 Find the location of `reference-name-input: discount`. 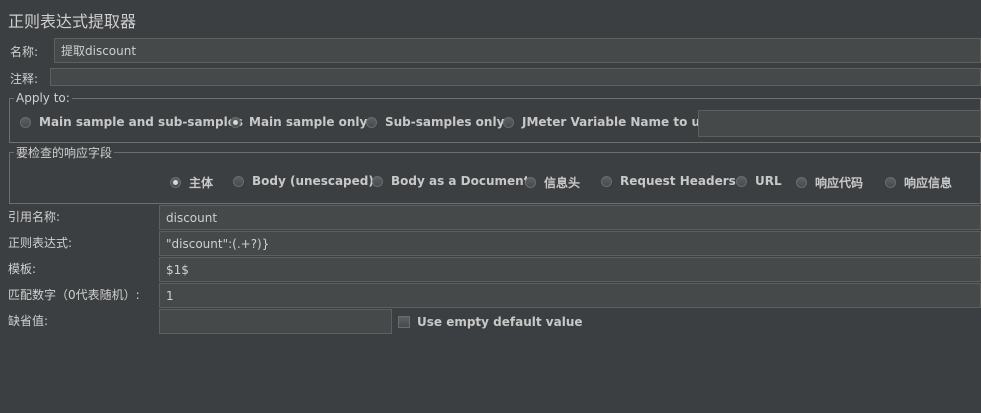

reference-name-input: discount is located at coordinates (570, 217).